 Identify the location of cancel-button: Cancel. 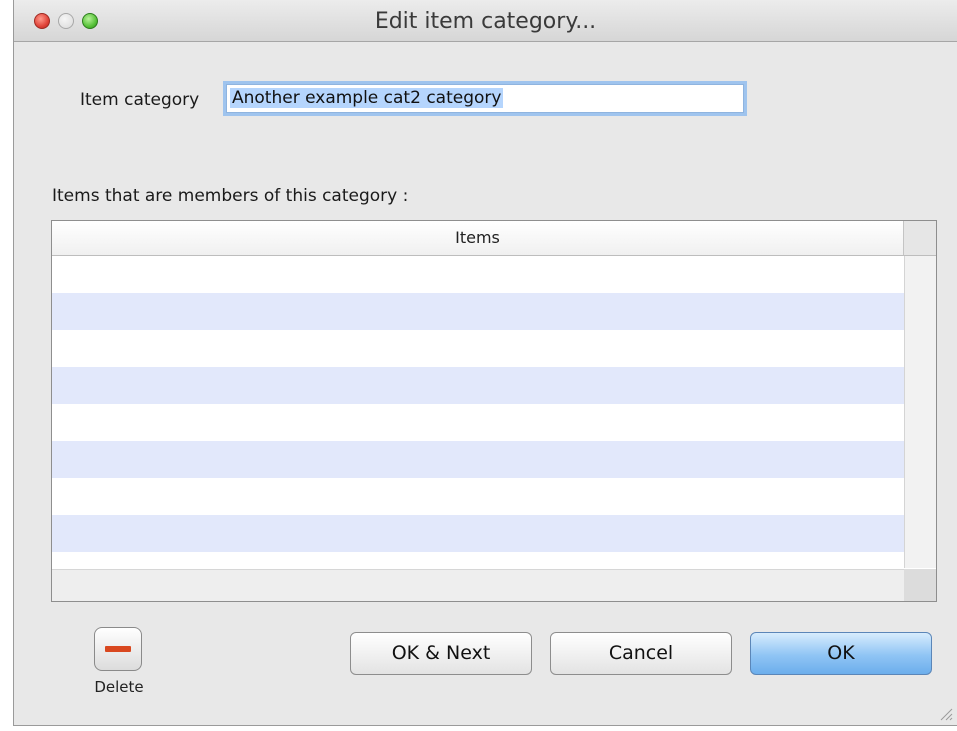
(641, 653).